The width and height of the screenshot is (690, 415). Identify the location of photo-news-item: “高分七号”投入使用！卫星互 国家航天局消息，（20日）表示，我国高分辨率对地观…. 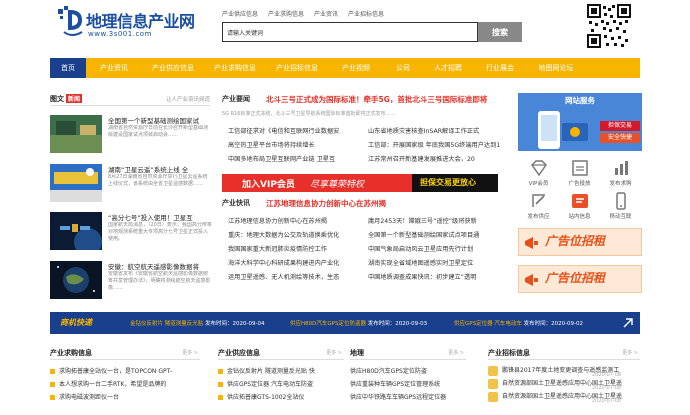
(131, 232).